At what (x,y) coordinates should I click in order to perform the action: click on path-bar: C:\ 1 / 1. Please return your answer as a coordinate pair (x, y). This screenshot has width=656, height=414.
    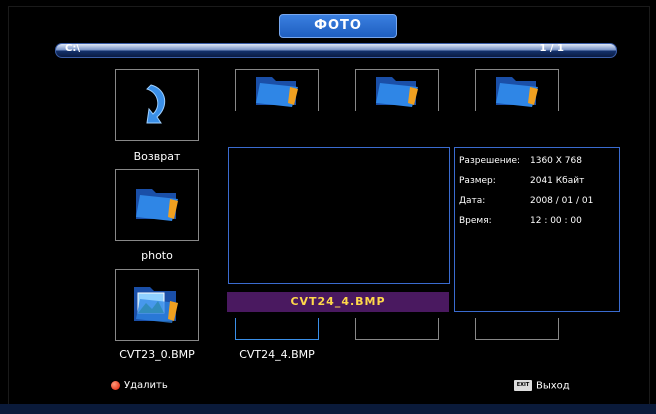
    Looking at the image, I should click on (336, 50).